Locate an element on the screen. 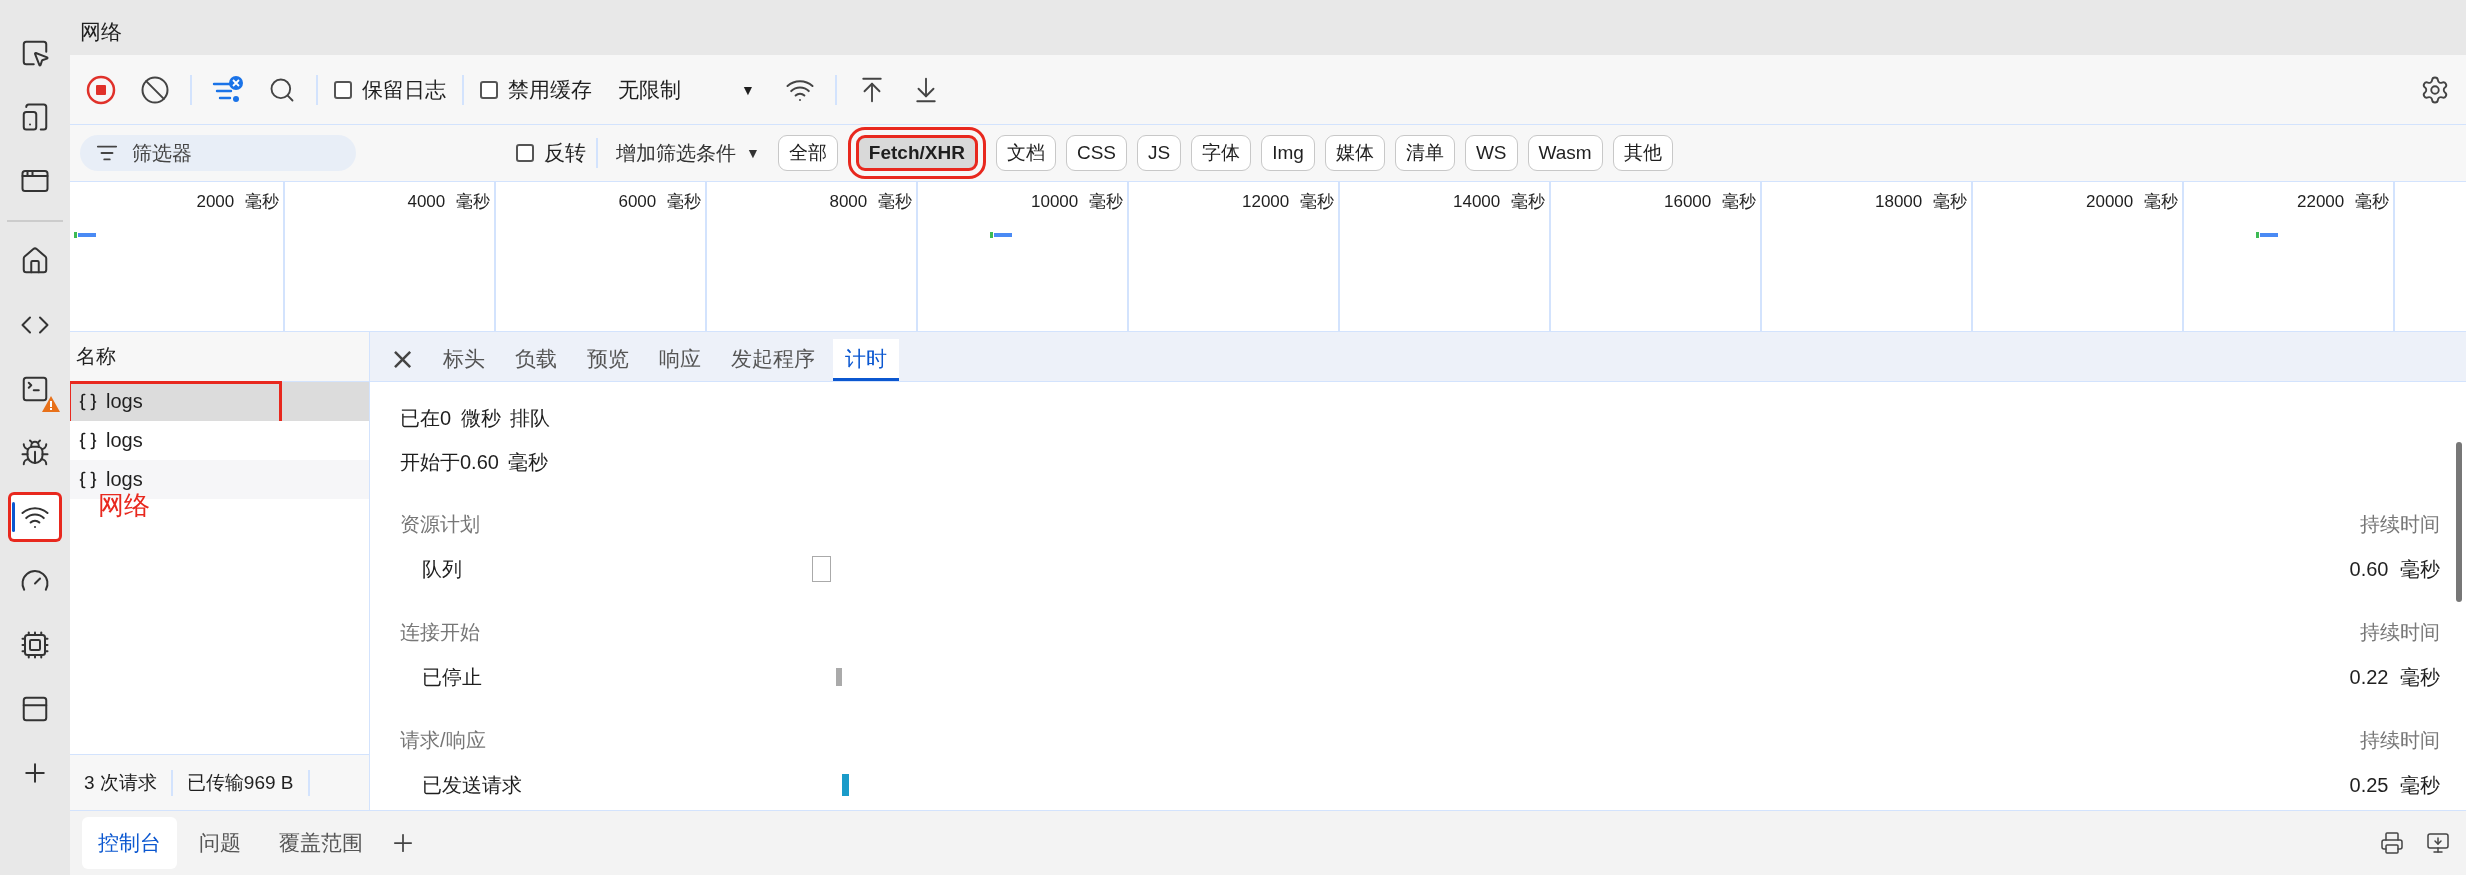  throttling-dropdown: 无限制 ▼ is located at coordinates (686, 89).